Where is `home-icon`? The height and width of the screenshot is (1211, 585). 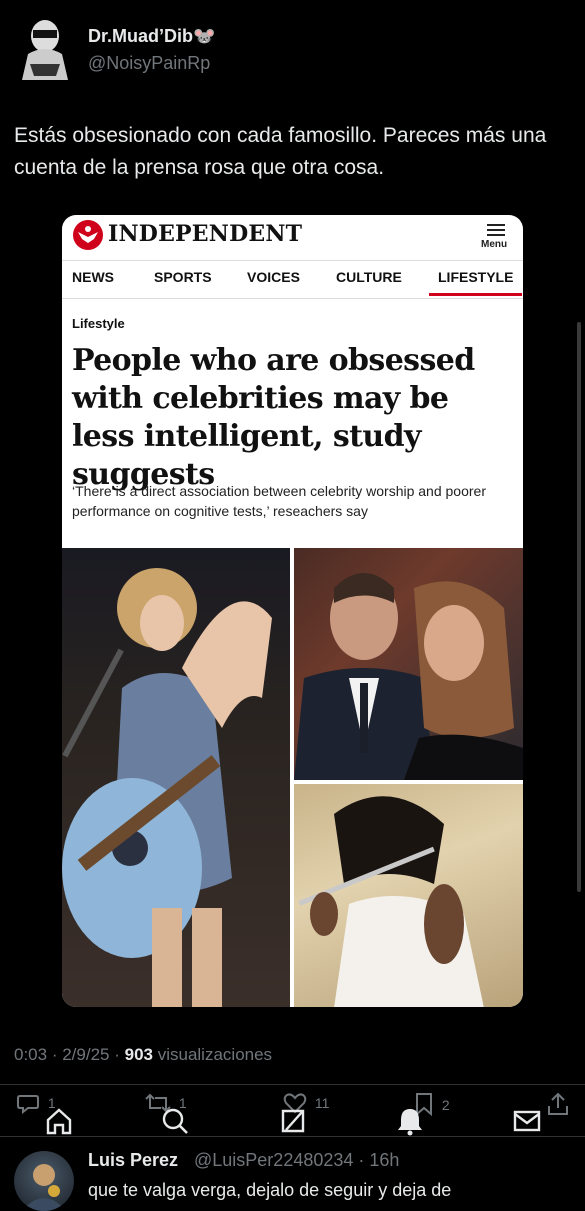
home-icon is located at coordinates (59, 1121).